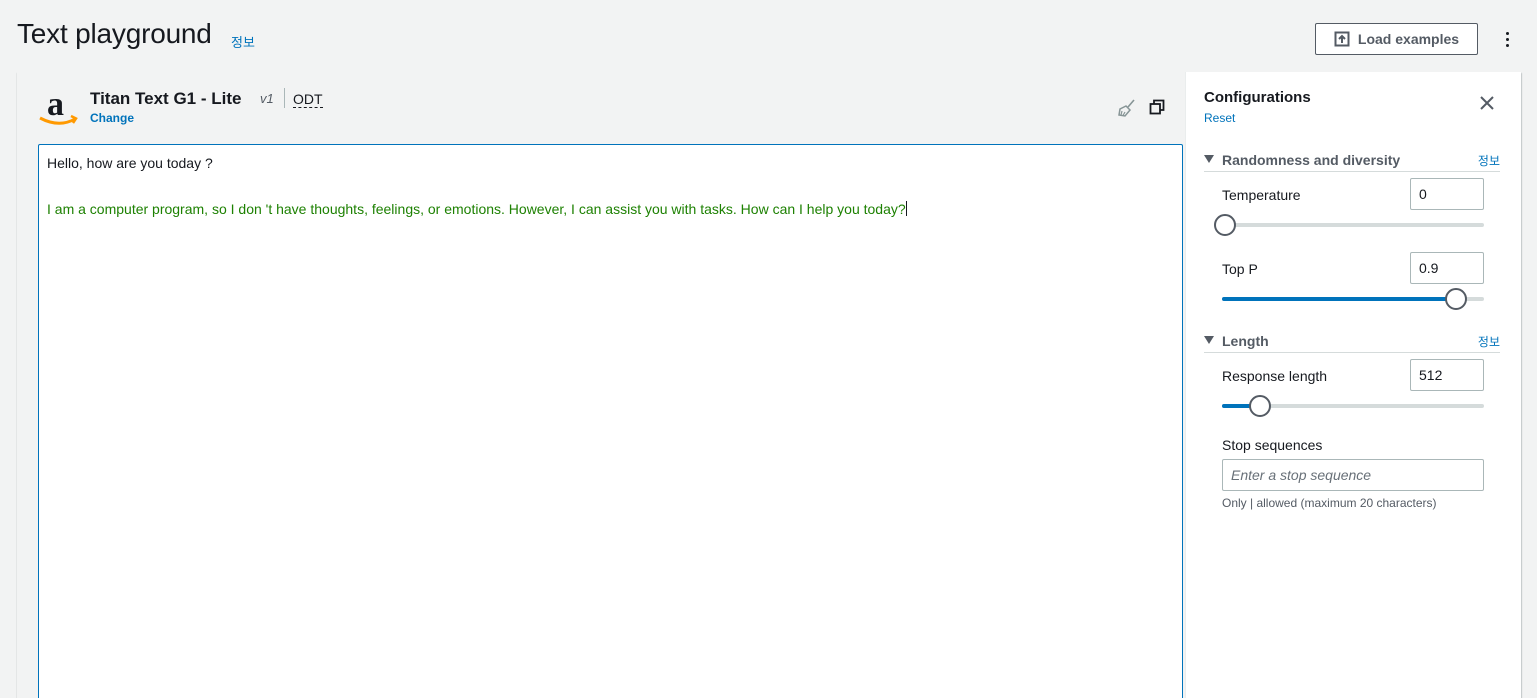  What do you see at coordinates (284, 98) in the screenshot?
I see `model-separator` at bounding box center [284, 98].